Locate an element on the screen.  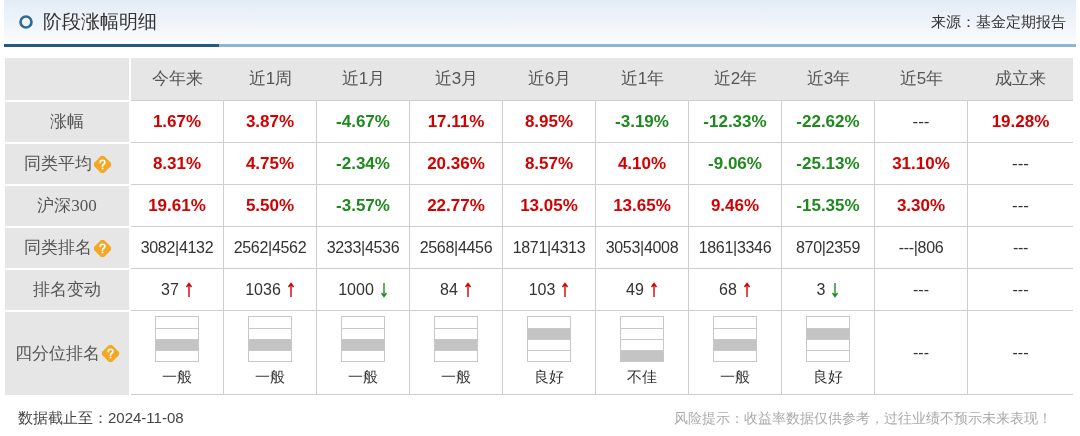
return-value: 3.30% is located at coordinates (921, 205).